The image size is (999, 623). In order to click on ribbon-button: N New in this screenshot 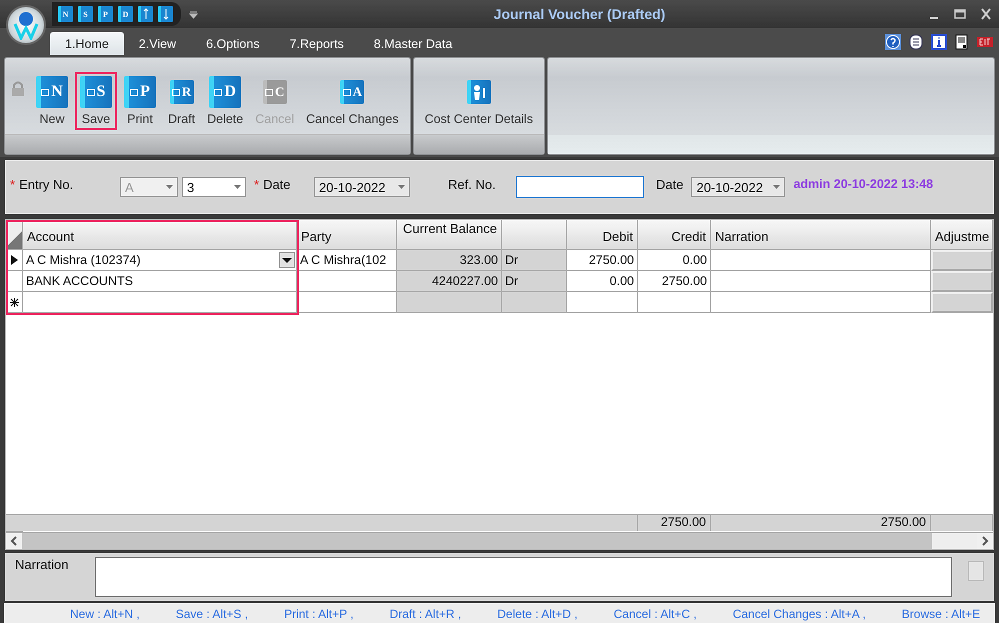, I will do `click(52, 101)`.